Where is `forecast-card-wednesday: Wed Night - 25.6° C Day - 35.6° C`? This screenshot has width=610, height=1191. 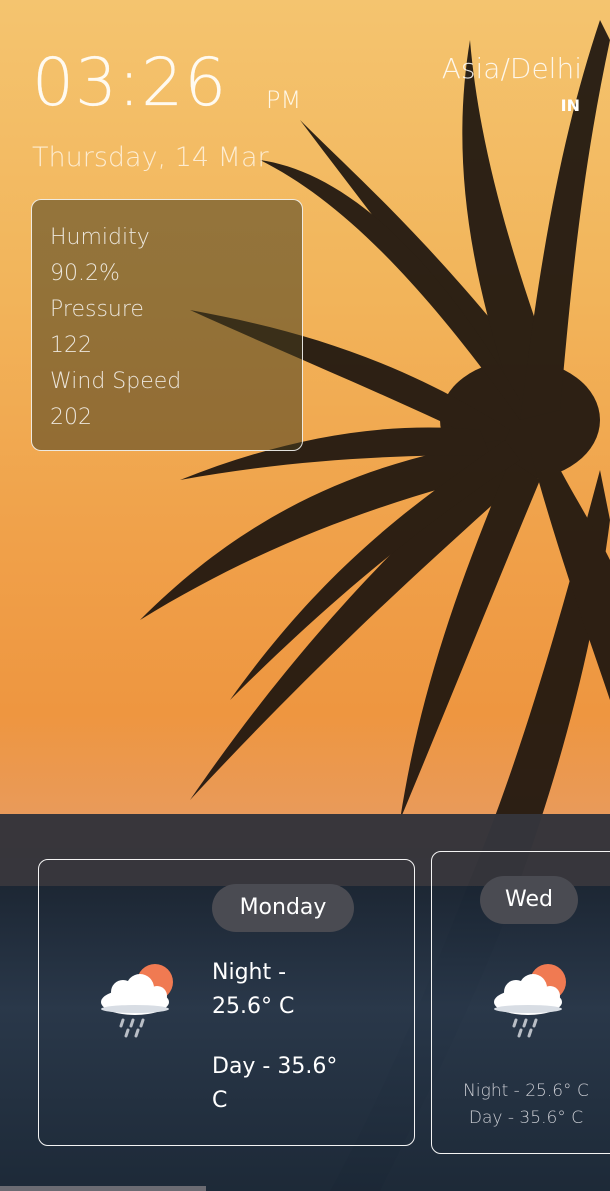 forecast-card-wednesday: Wed Night - 25.6° C Day - 35.6° C is located at coordinates (520, 1002).